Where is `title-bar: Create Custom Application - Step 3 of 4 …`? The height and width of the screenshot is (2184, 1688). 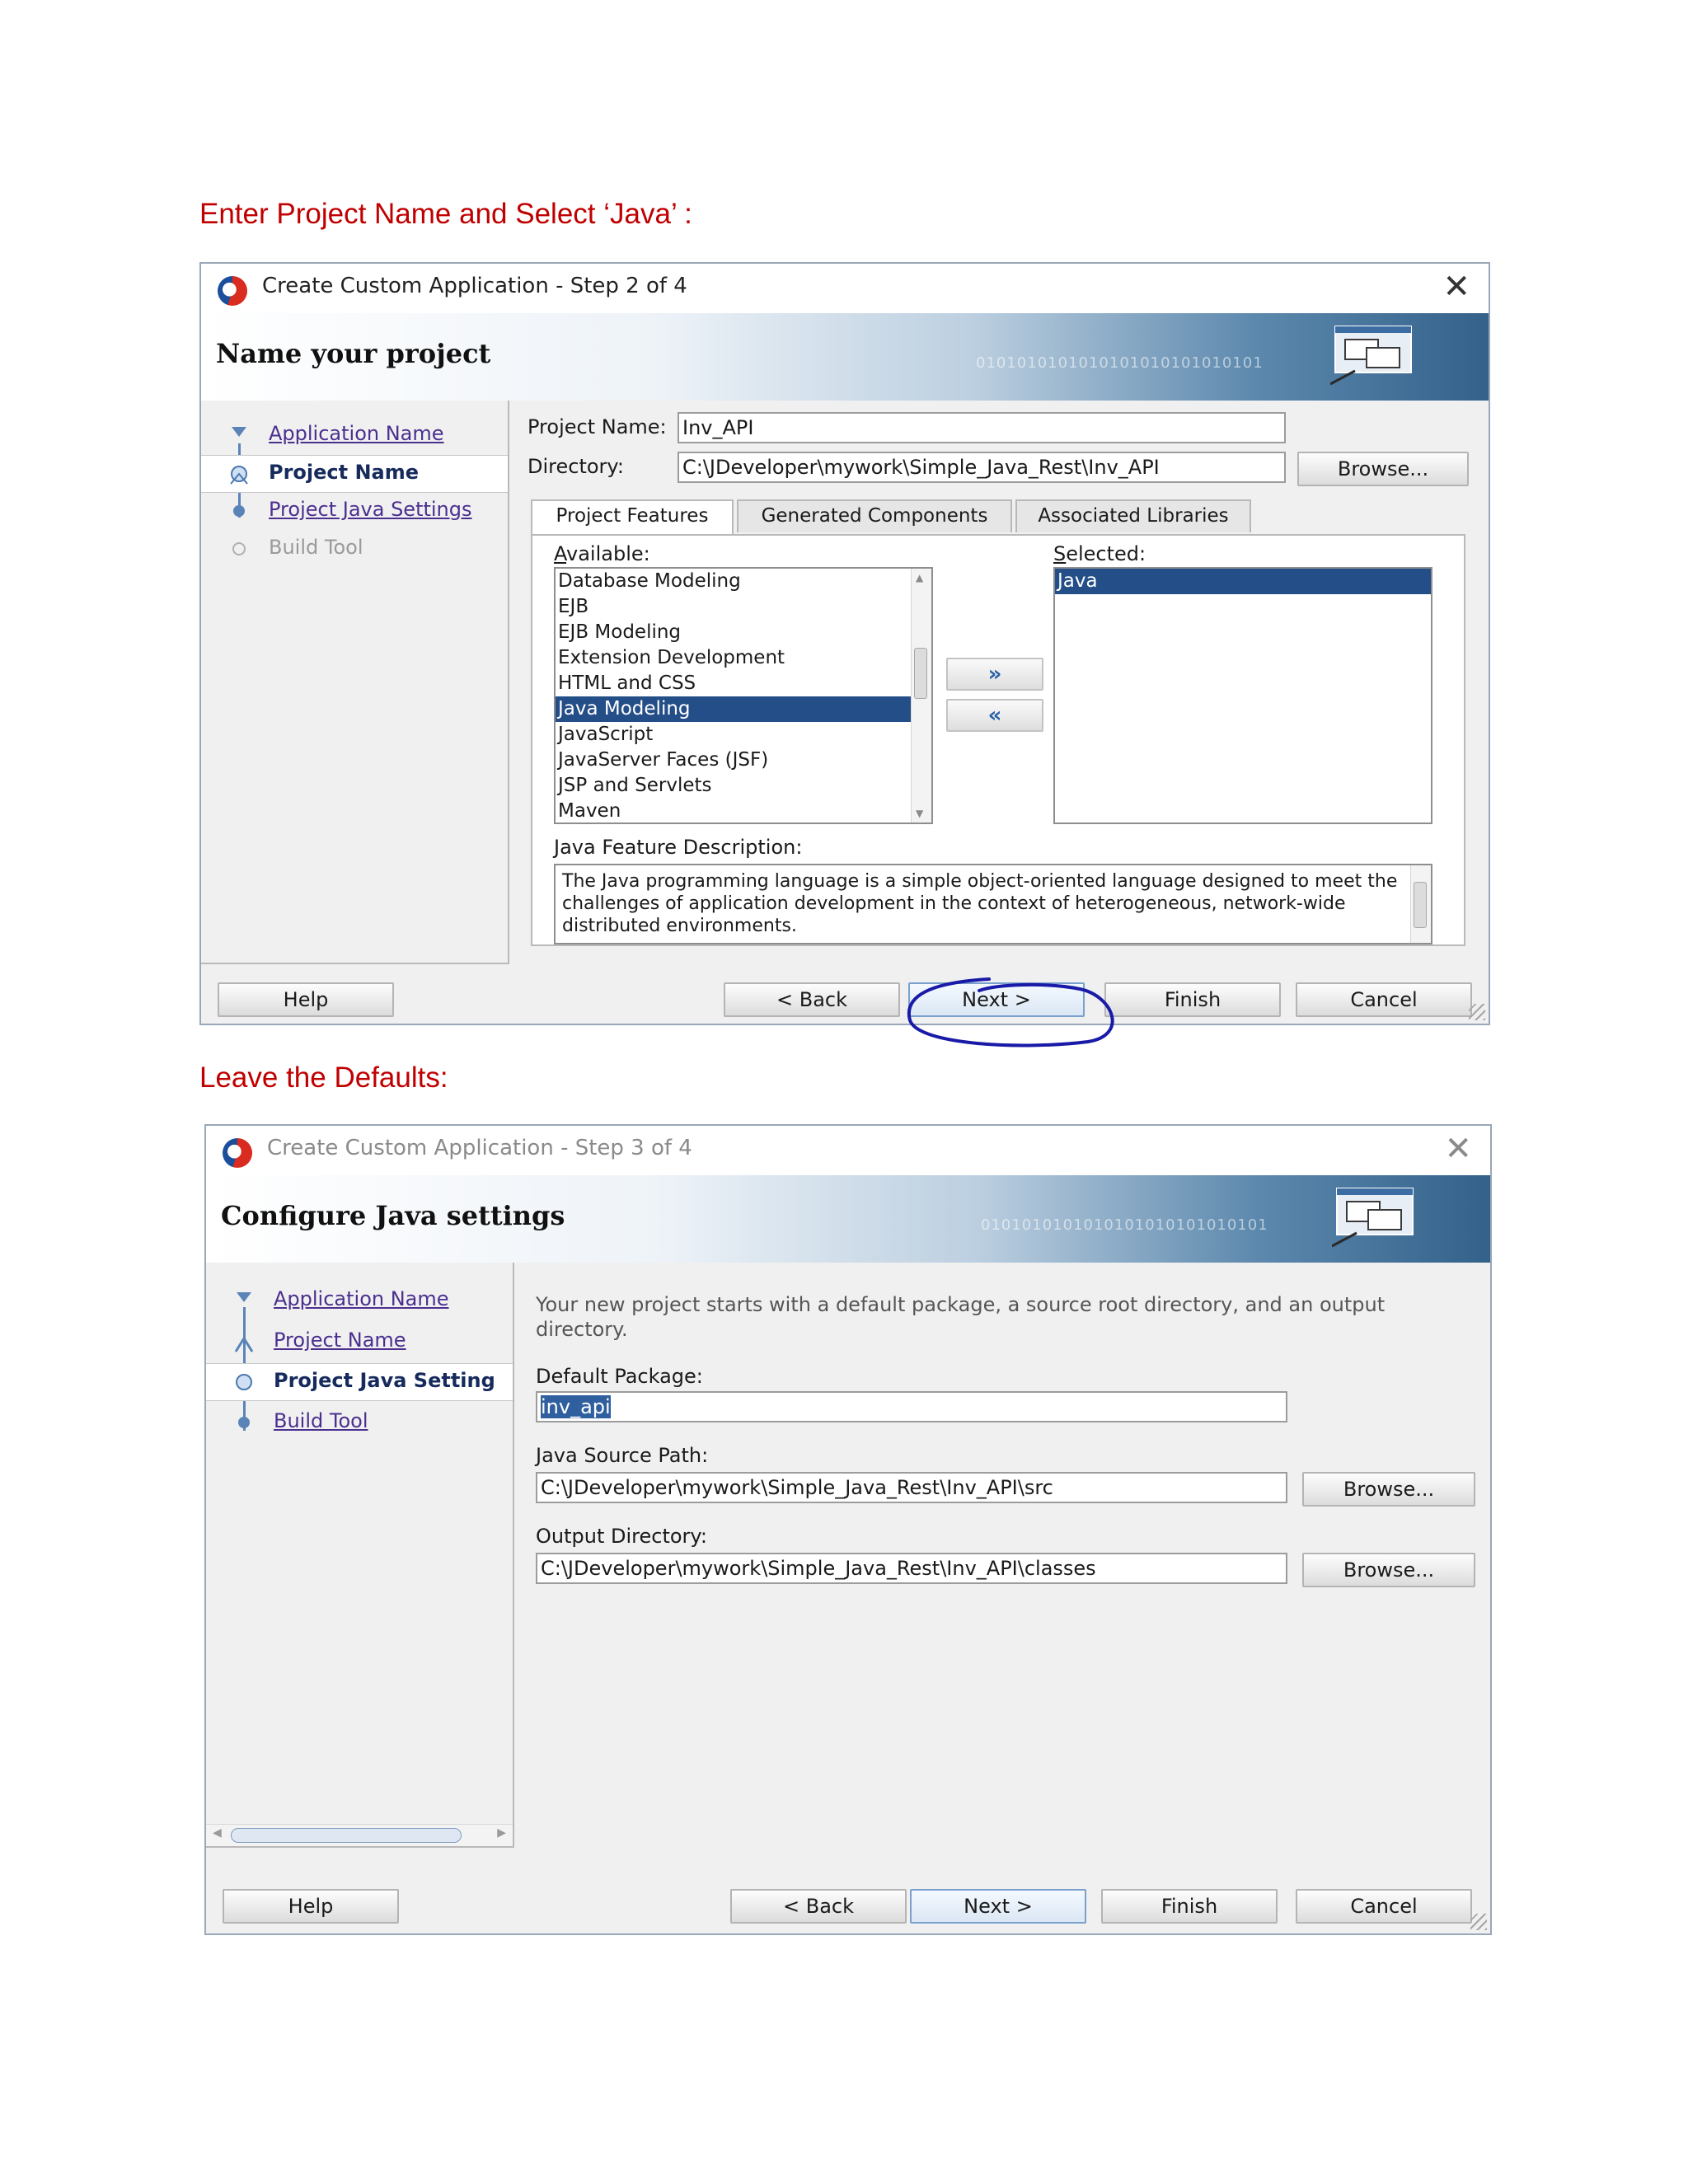
title-bar: Create Custom Application - Step 3 of 4 … is located at coordinates (848, 1150).